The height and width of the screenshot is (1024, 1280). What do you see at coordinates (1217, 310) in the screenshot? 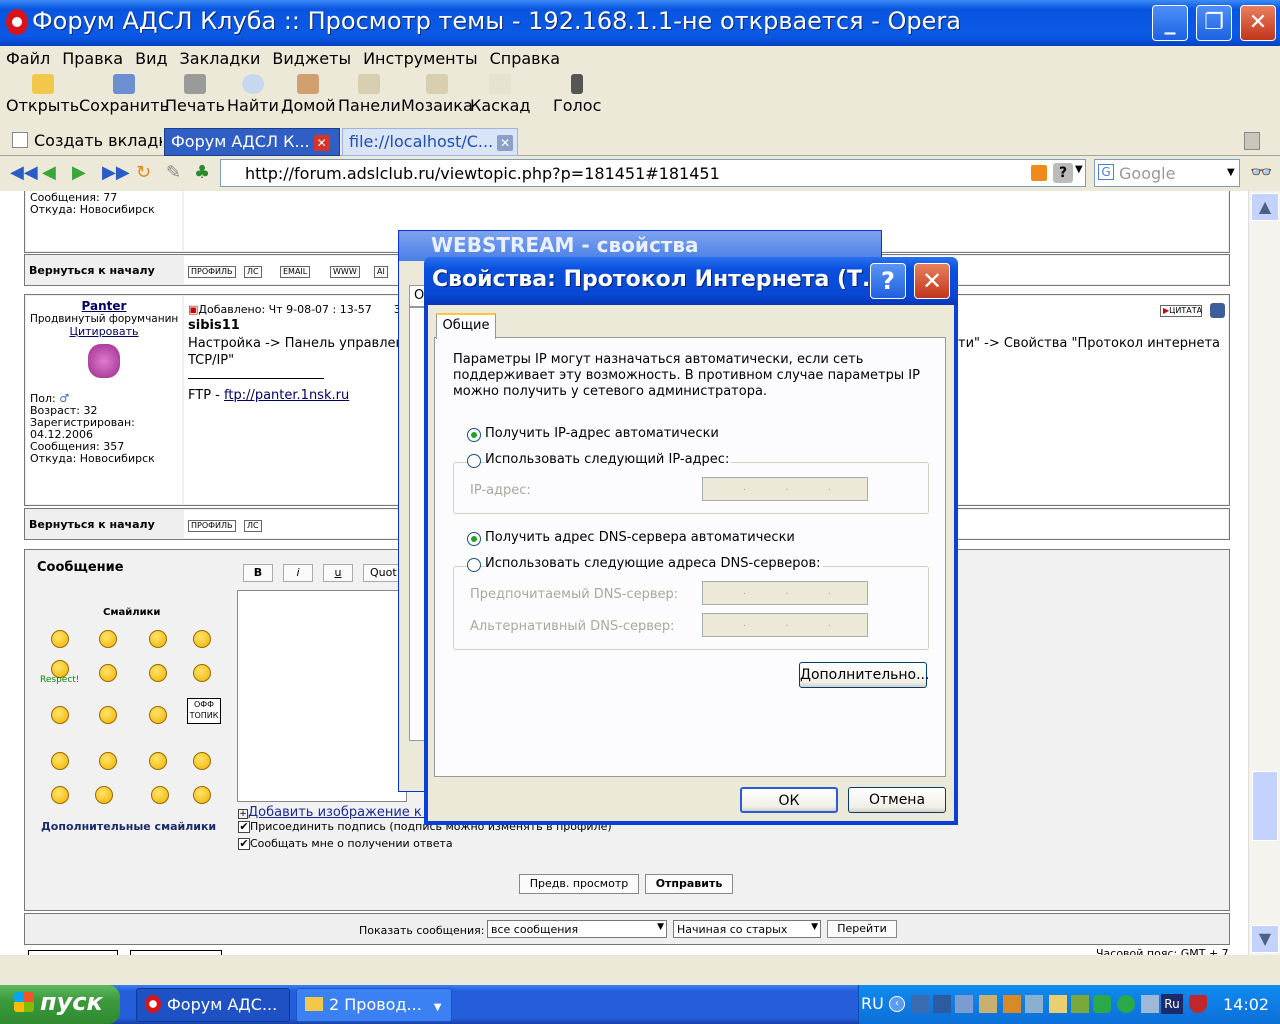
I see `edit-post-icon` at bounding box center [1217, 310].